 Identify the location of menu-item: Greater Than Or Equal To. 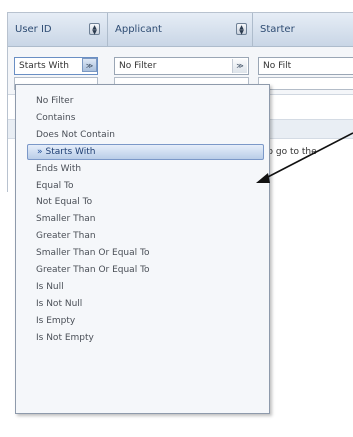
(142, 270).